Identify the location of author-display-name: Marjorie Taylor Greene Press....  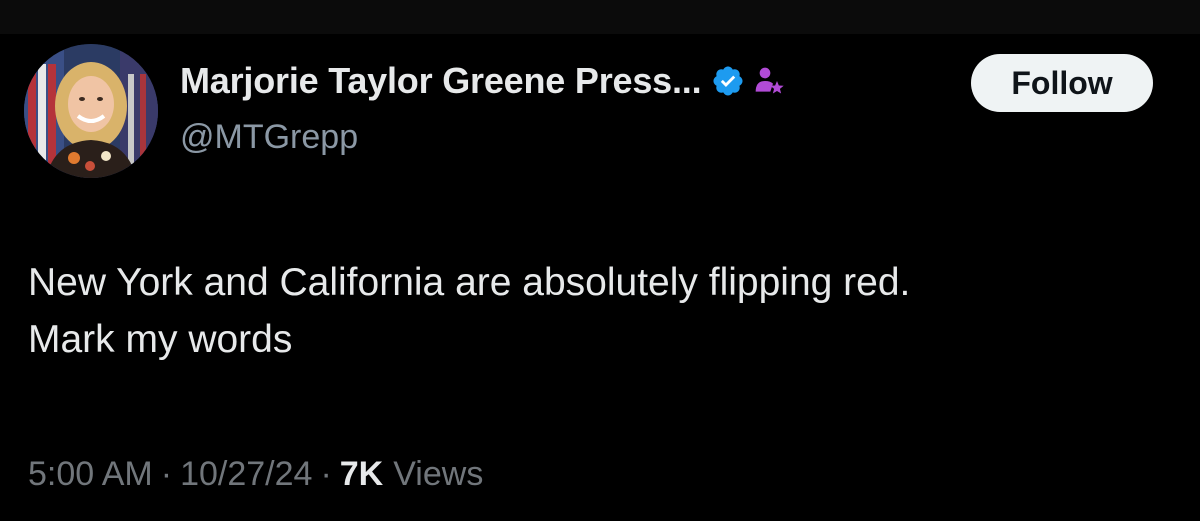
(441, 81).